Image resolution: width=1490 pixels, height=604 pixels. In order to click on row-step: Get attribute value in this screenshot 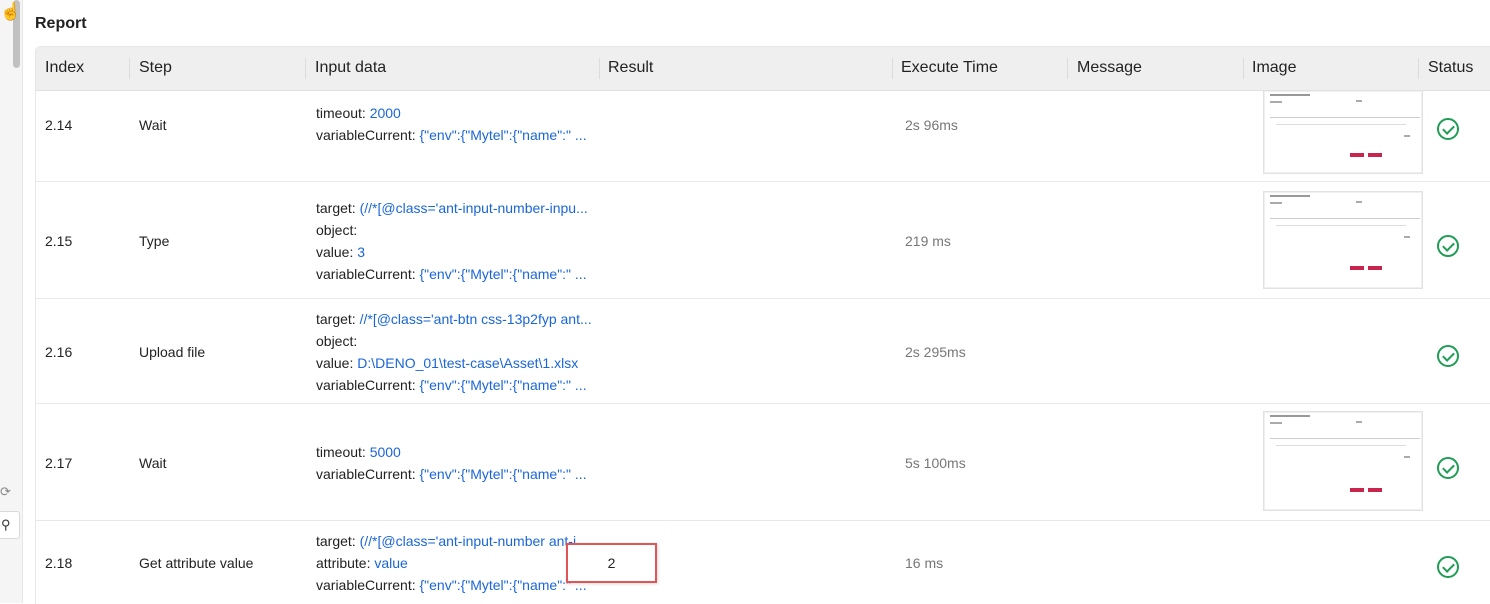, I will do `click(196, 563)`.